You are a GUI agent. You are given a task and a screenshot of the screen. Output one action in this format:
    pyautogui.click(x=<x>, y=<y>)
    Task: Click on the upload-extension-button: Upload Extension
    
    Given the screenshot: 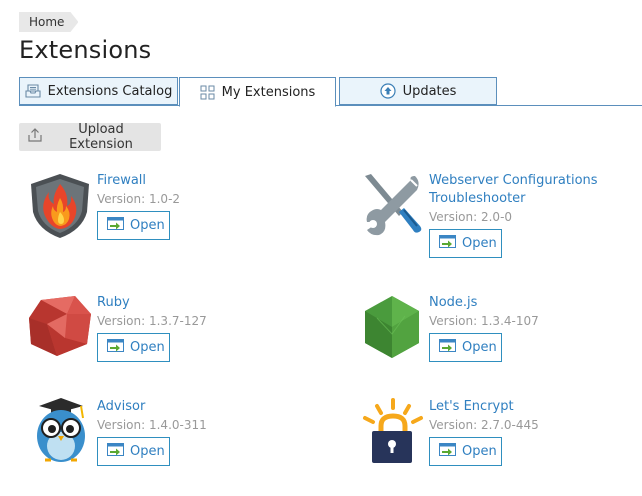 What is the action you would take?
    pyautogui.click(x=90, y=137)
    